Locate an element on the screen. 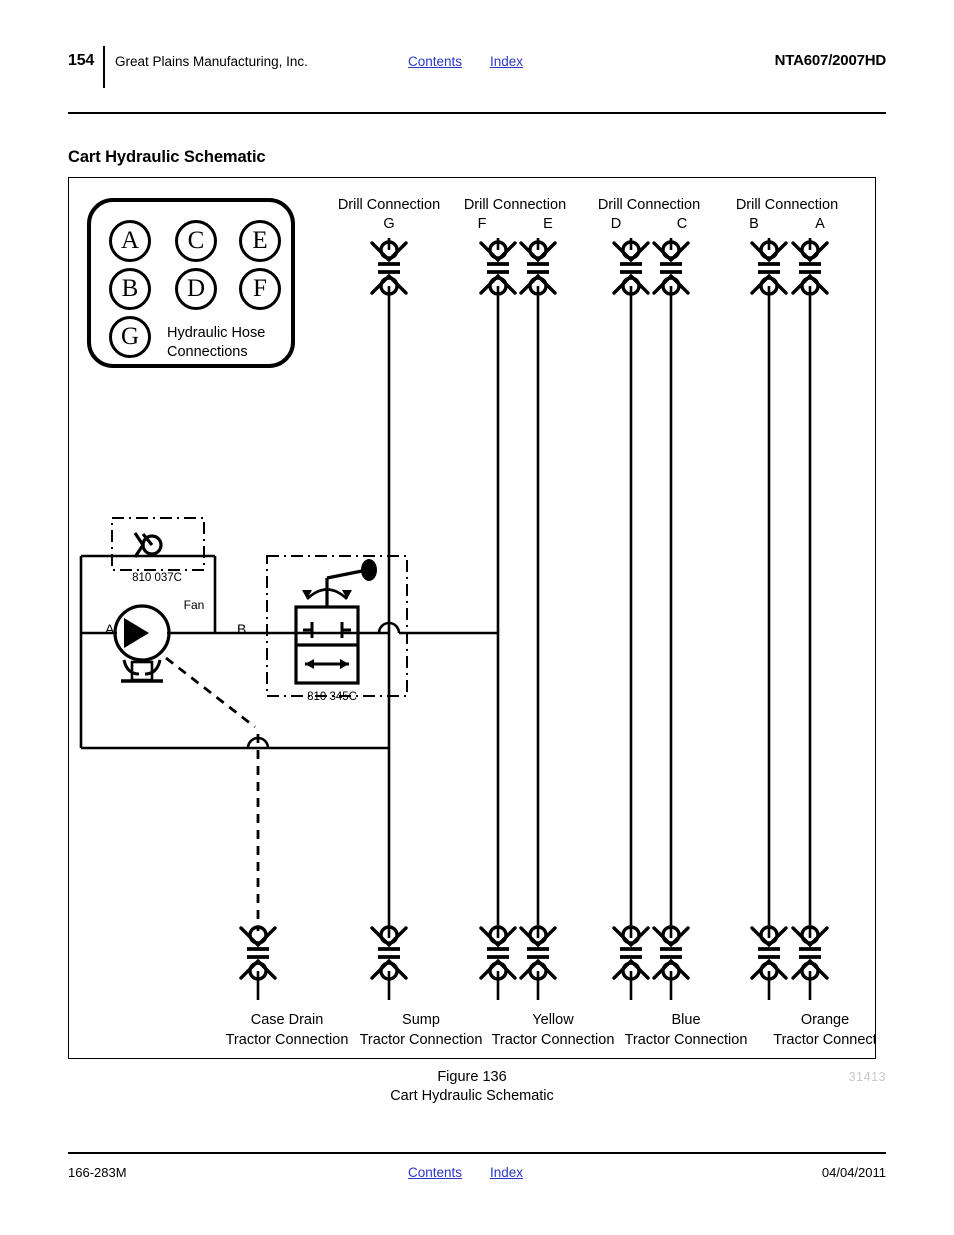 This screenshot has height=1235, width=954. figure-number: Figure 136 is located at coordinates (472, 1077).